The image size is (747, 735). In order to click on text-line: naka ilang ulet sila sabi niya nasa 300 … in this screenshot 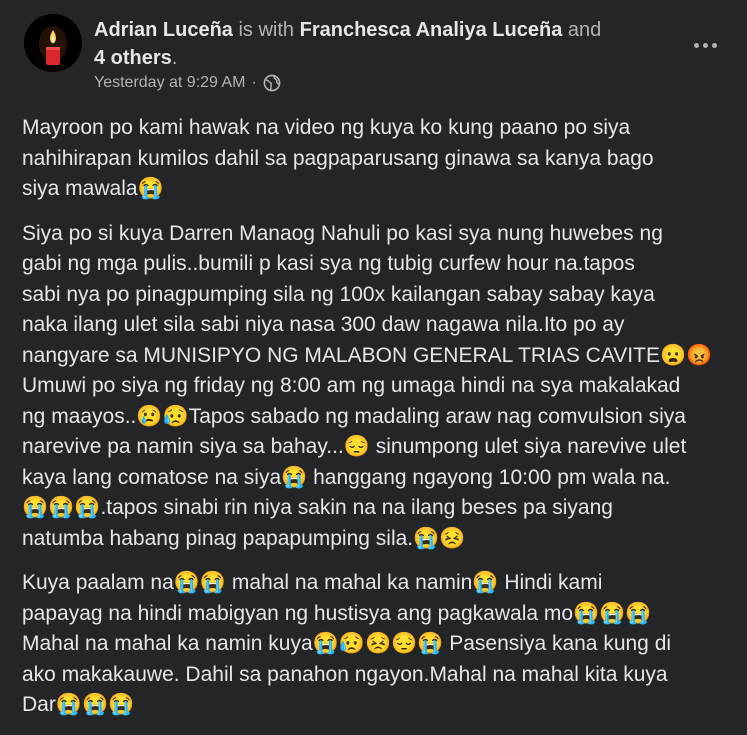, I will do `click(323, 324)`.